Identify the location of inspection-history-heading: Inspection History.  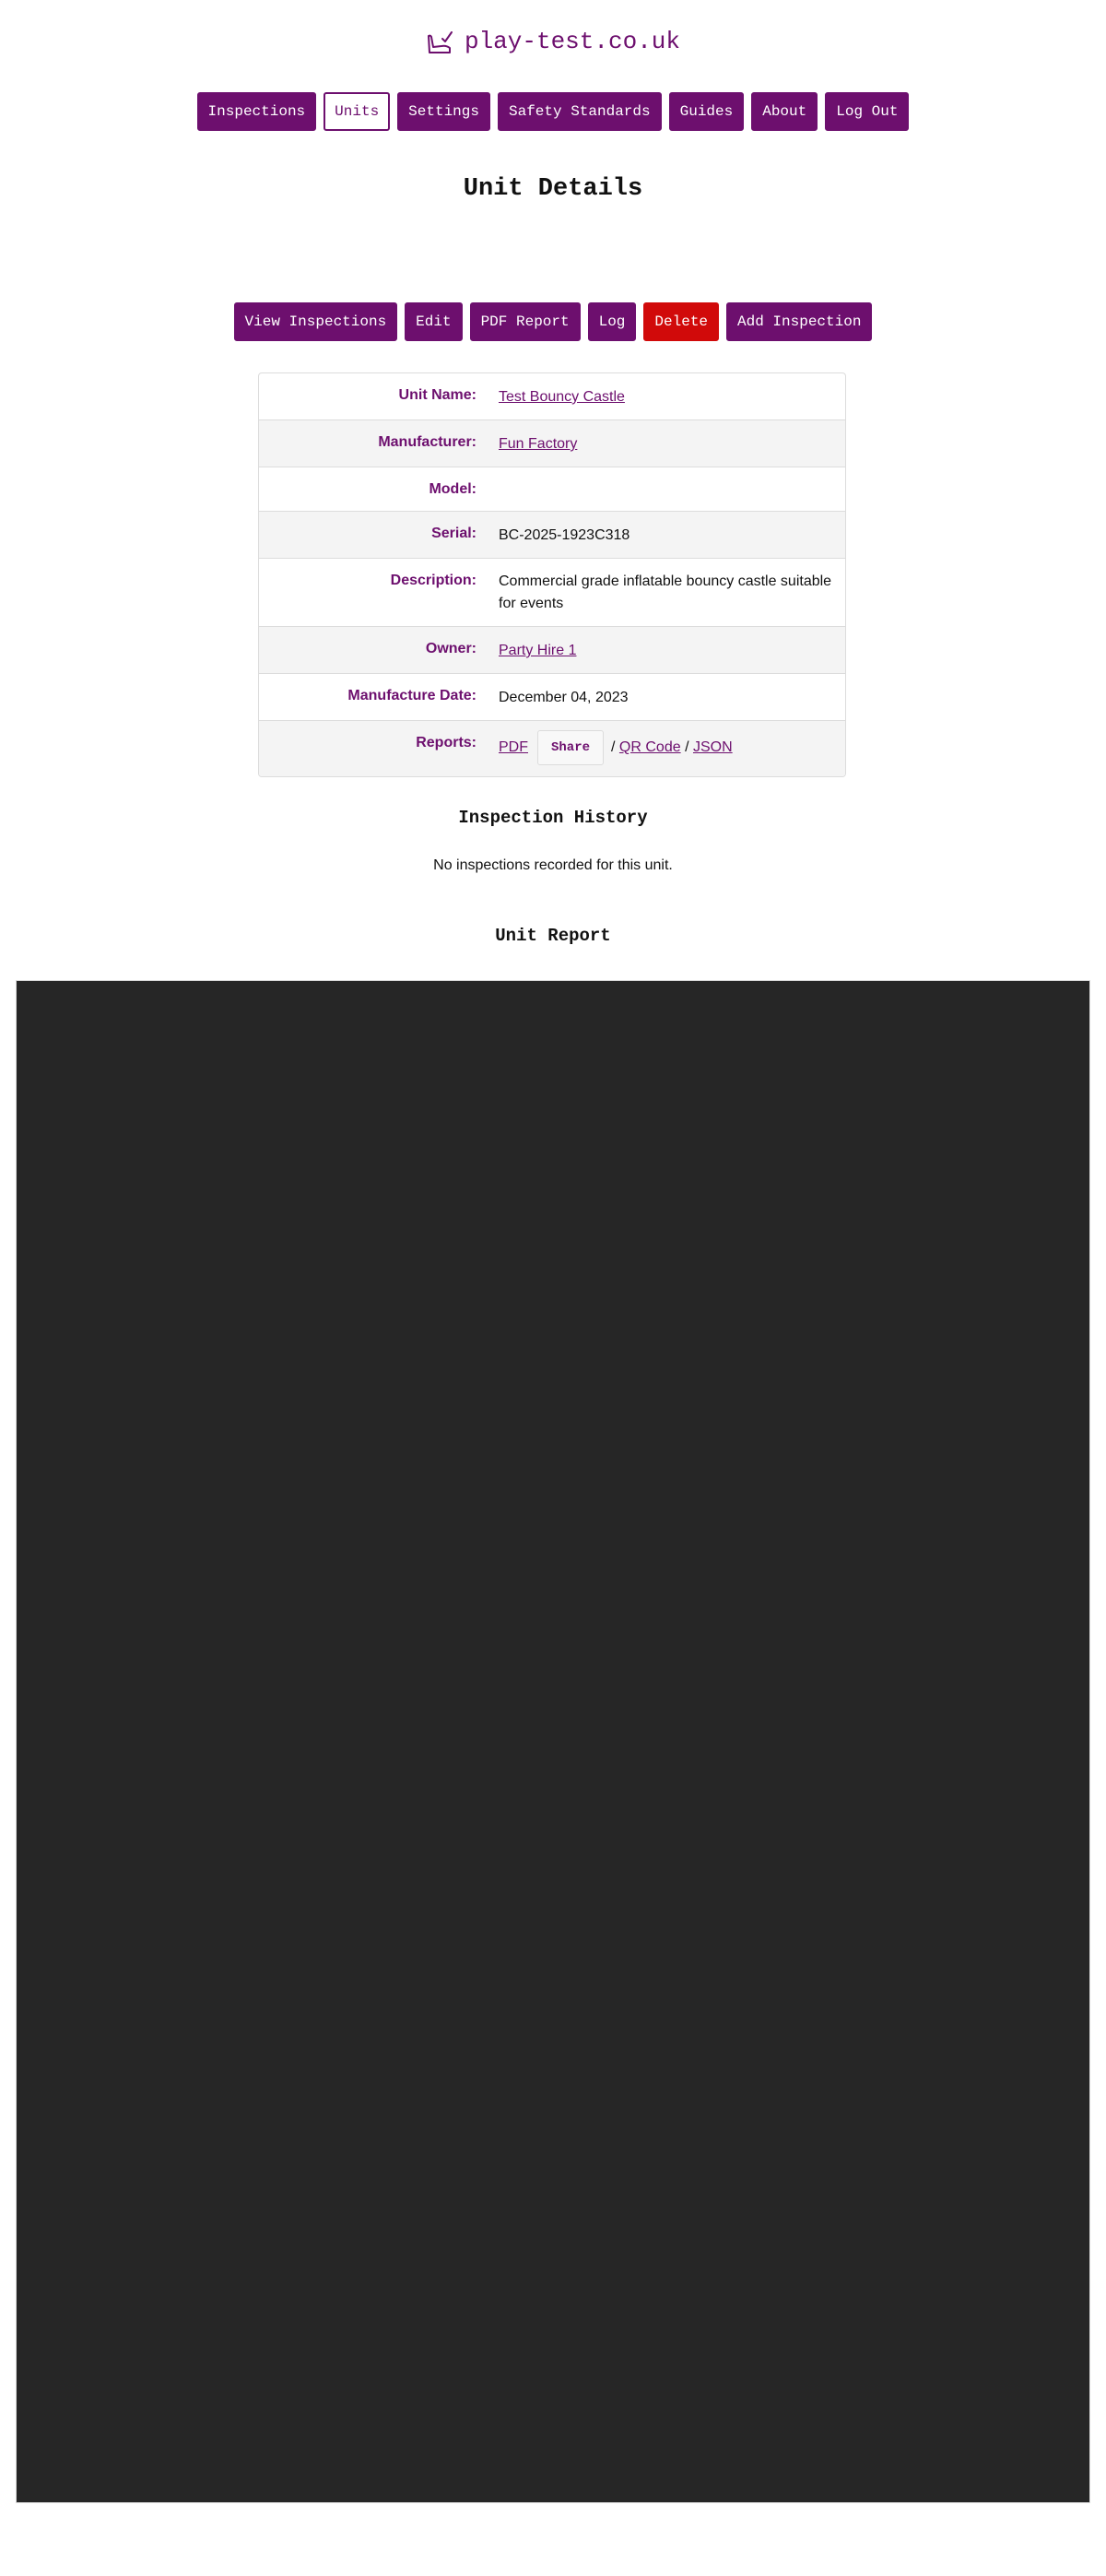
(553, 818).